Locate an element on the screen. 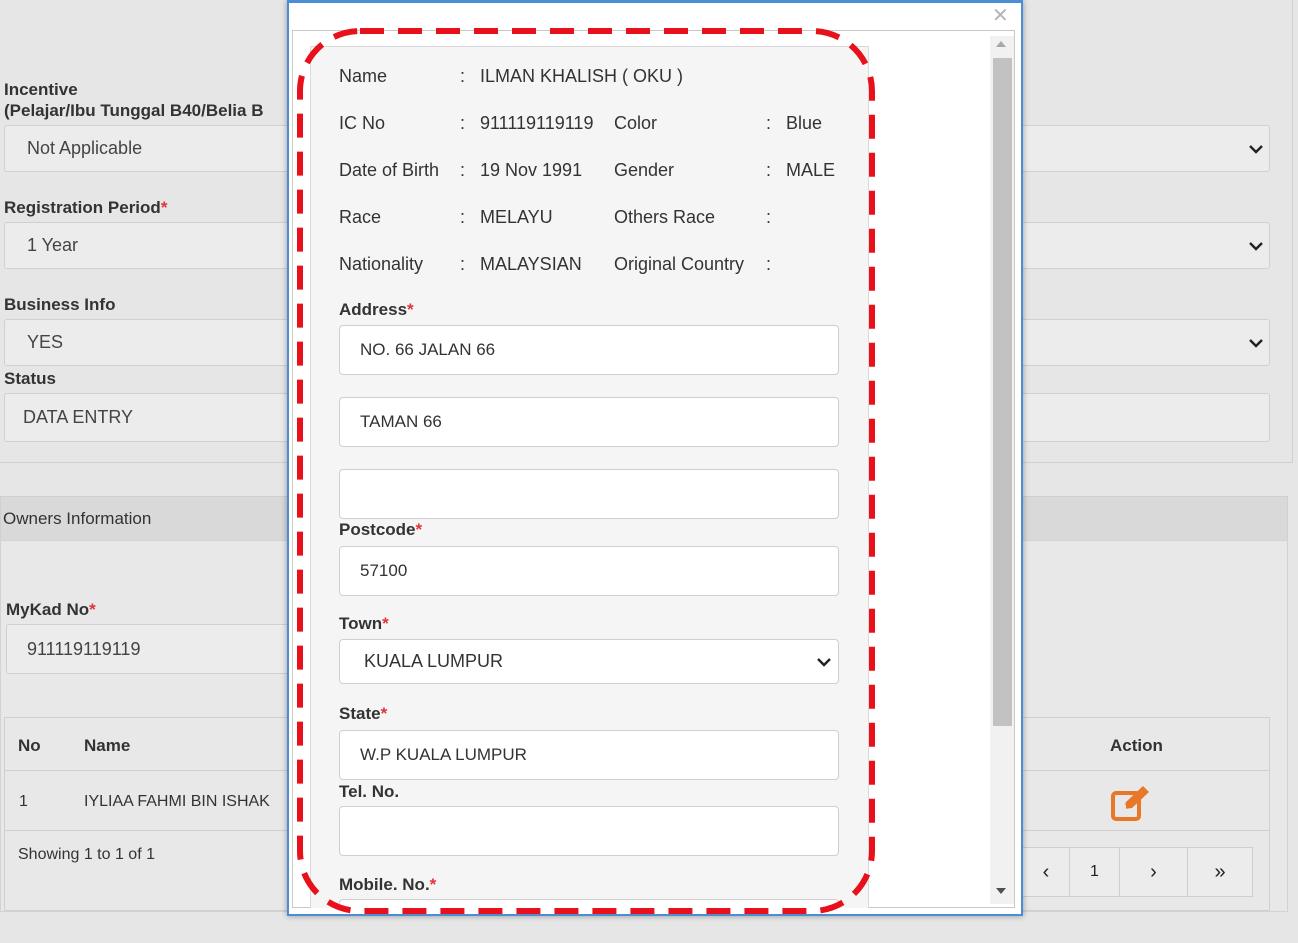 The image size is (1298, 943). registration-period-value: 1 Year is located at coordinates (53, 245).